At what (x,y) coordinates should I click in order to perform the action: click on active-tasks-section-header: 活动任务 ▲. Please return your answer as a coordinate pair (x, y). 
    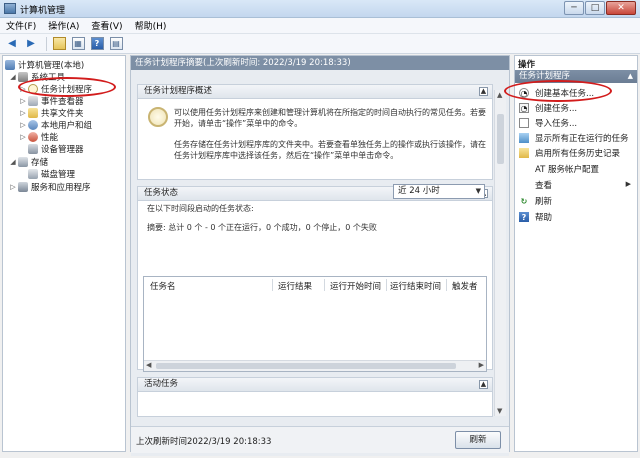
    Looking at the image, I should click on (315, 385).